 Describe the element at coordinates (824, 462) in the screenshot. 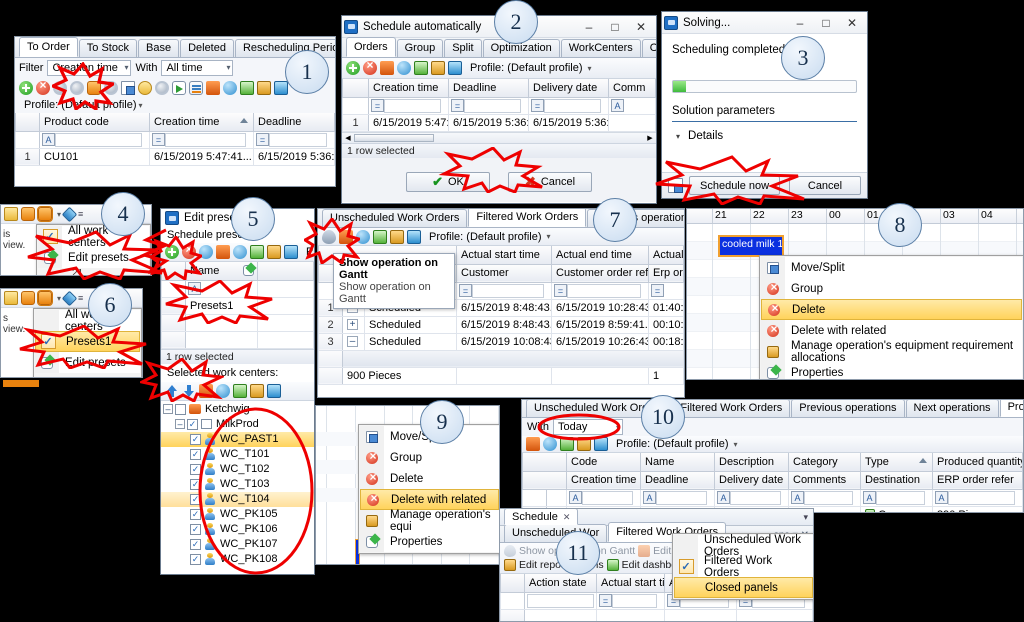

I see `col-category: Category` at that location.